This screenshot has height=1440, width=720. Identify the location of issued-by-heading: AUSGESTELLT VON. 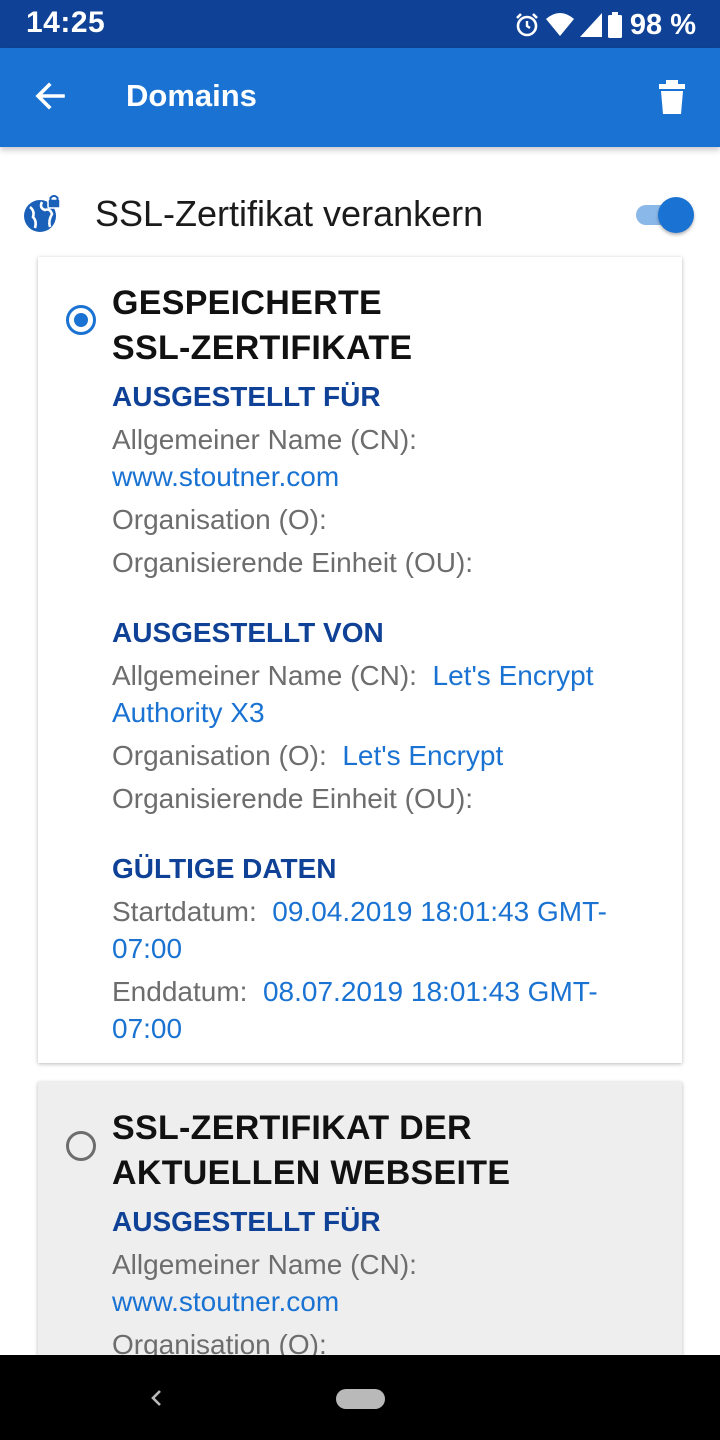
(248, 632).